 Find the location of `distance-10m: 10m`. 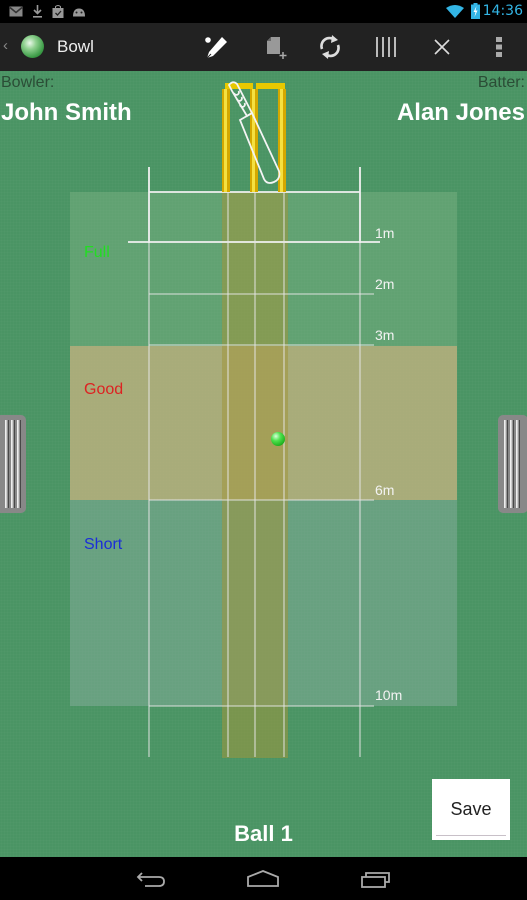

distance-10m: 10m is located at coordinates (389, 695).